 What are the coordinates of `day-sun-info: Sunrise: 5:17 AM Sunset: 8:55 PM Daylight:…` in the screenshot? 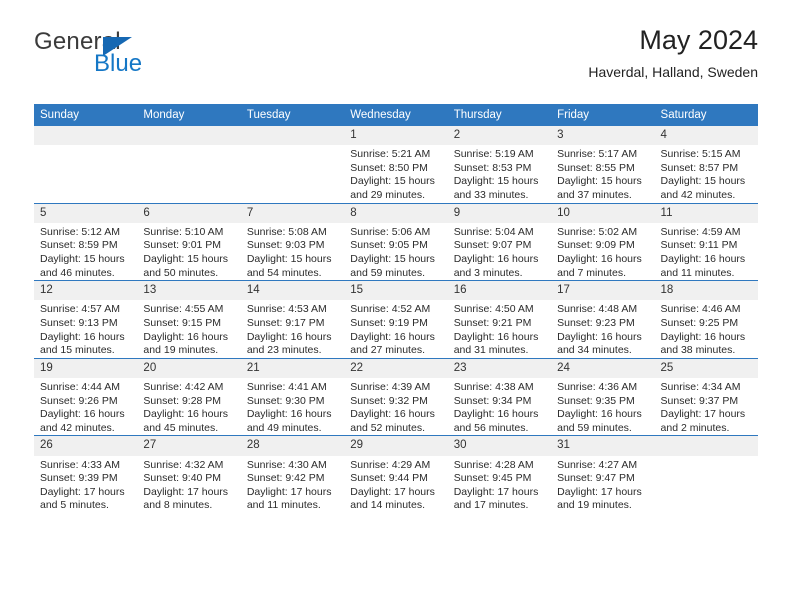 It's located at (602, 173).